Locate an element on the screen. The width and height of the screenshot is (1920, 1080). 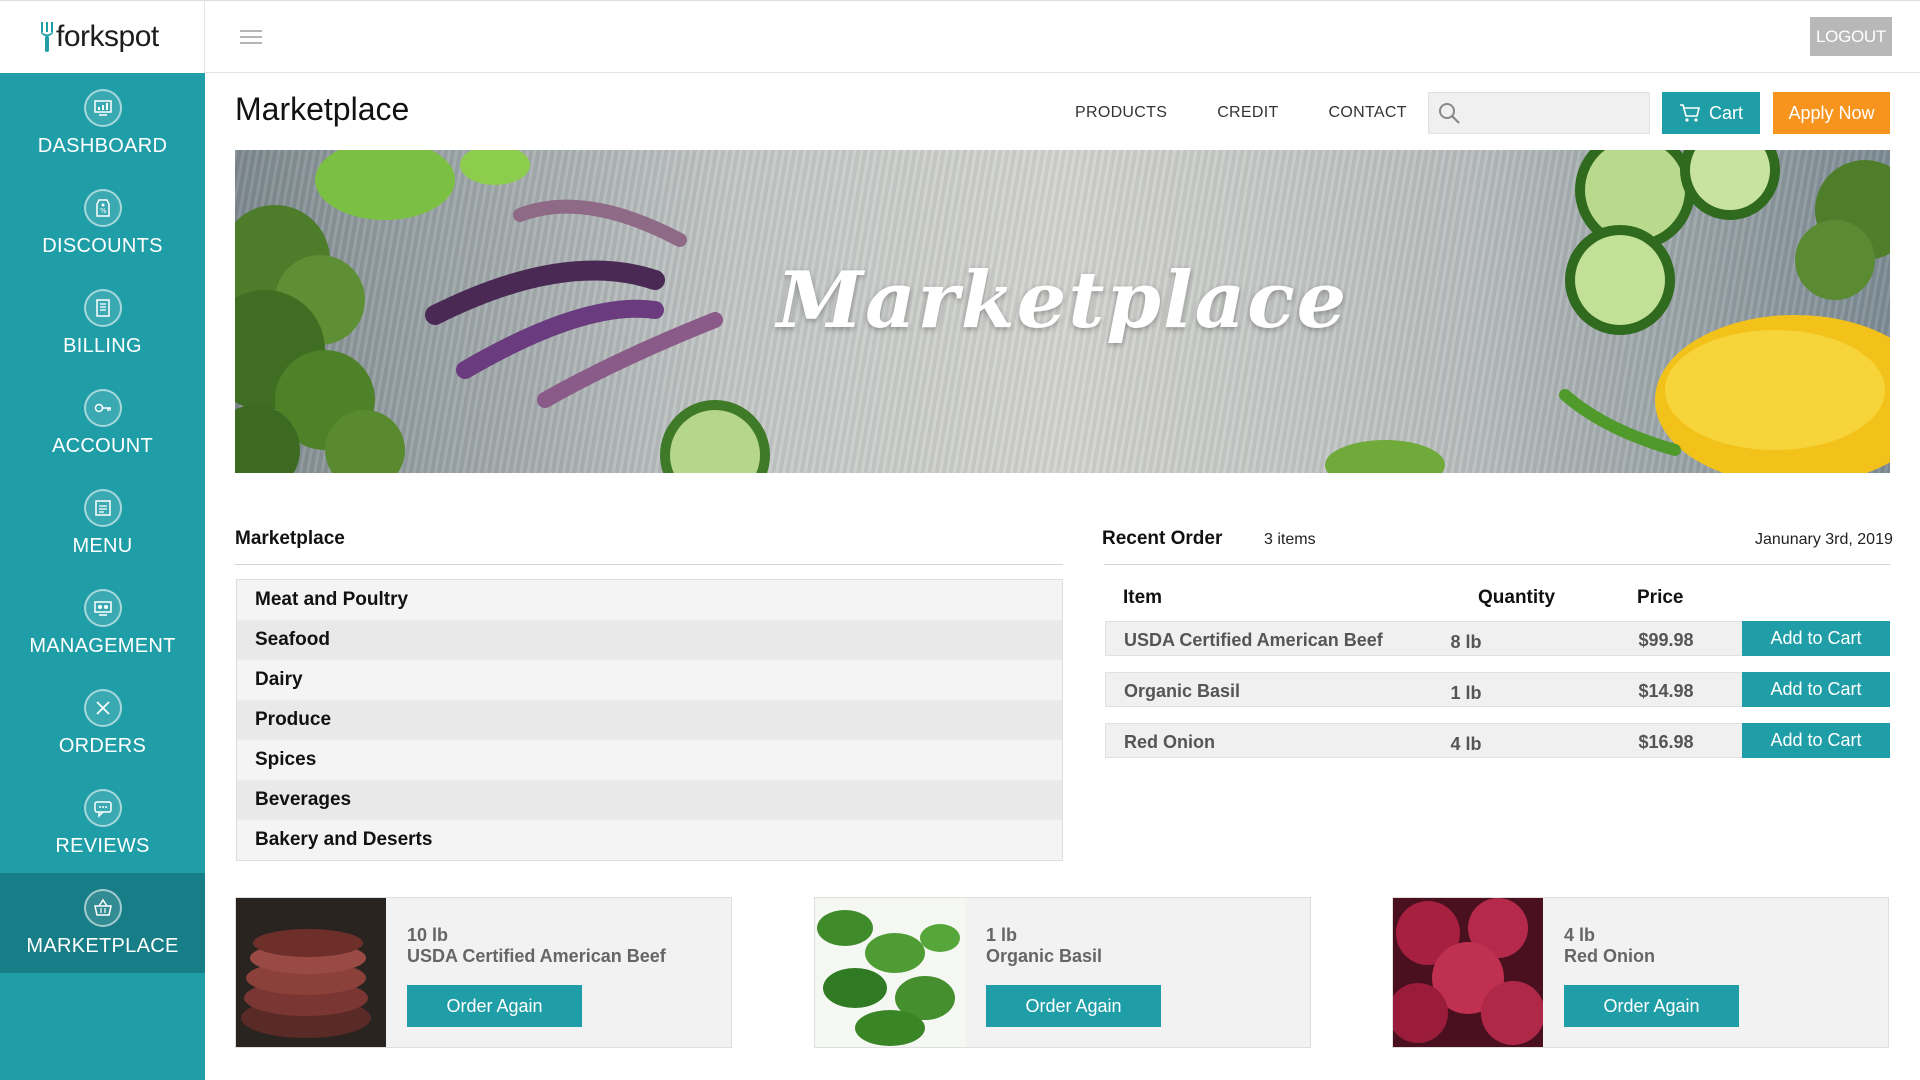
reorder-quantity: 4 lb is located at coordinates (1580, 935).